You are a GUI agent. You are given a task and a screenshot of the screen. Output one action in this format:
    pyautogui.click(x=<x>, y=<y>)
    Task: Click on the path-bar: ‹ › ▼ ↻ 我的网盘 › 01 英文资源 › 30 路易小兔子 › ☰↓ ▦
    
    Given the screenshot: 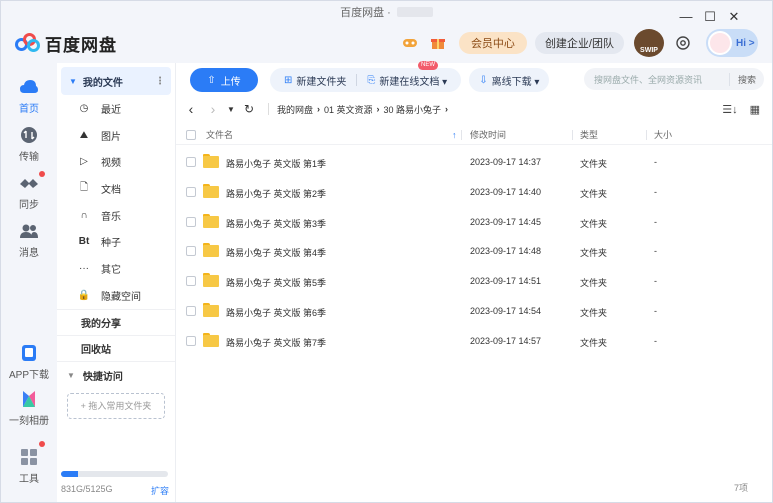 What is the action you would take?
    pyautogui.click(x=474, y=109)
    